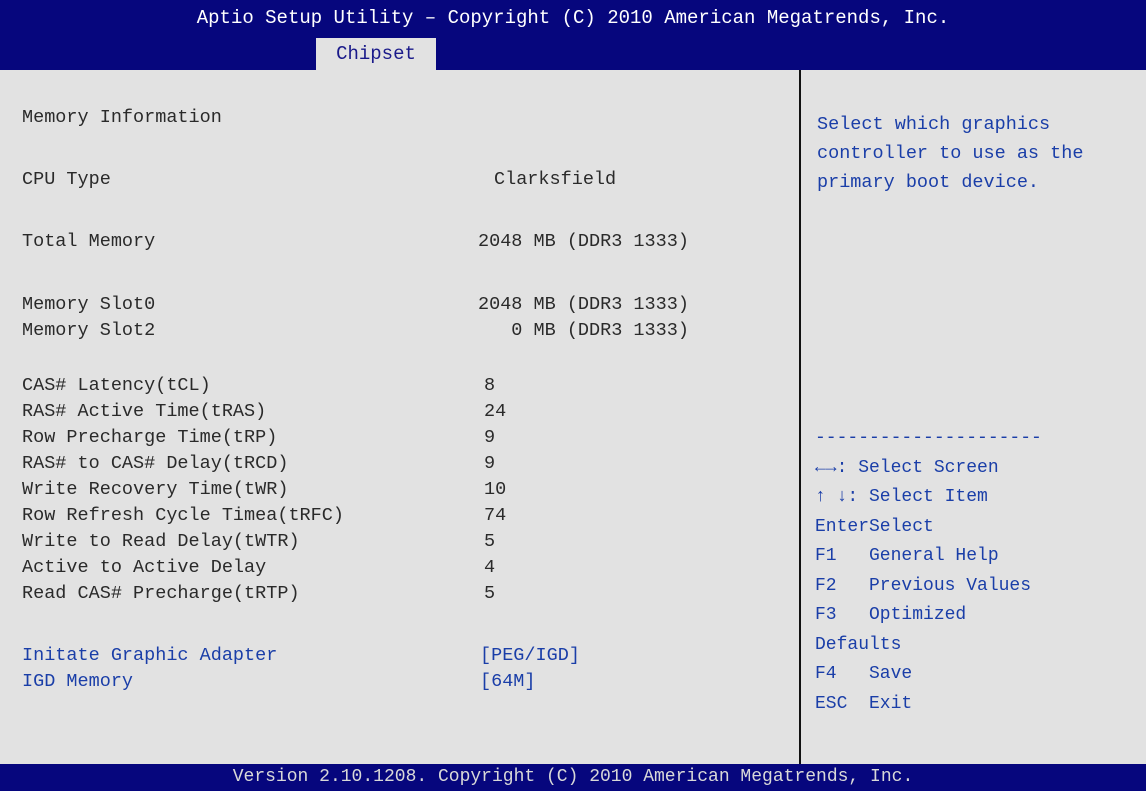 Image resolution: width=1146 pixels, height=791 pixels. I want to click on info-row-memory-slot0: Memory Slot0 2048 MB (DDR3 1333), so click(346, 305).